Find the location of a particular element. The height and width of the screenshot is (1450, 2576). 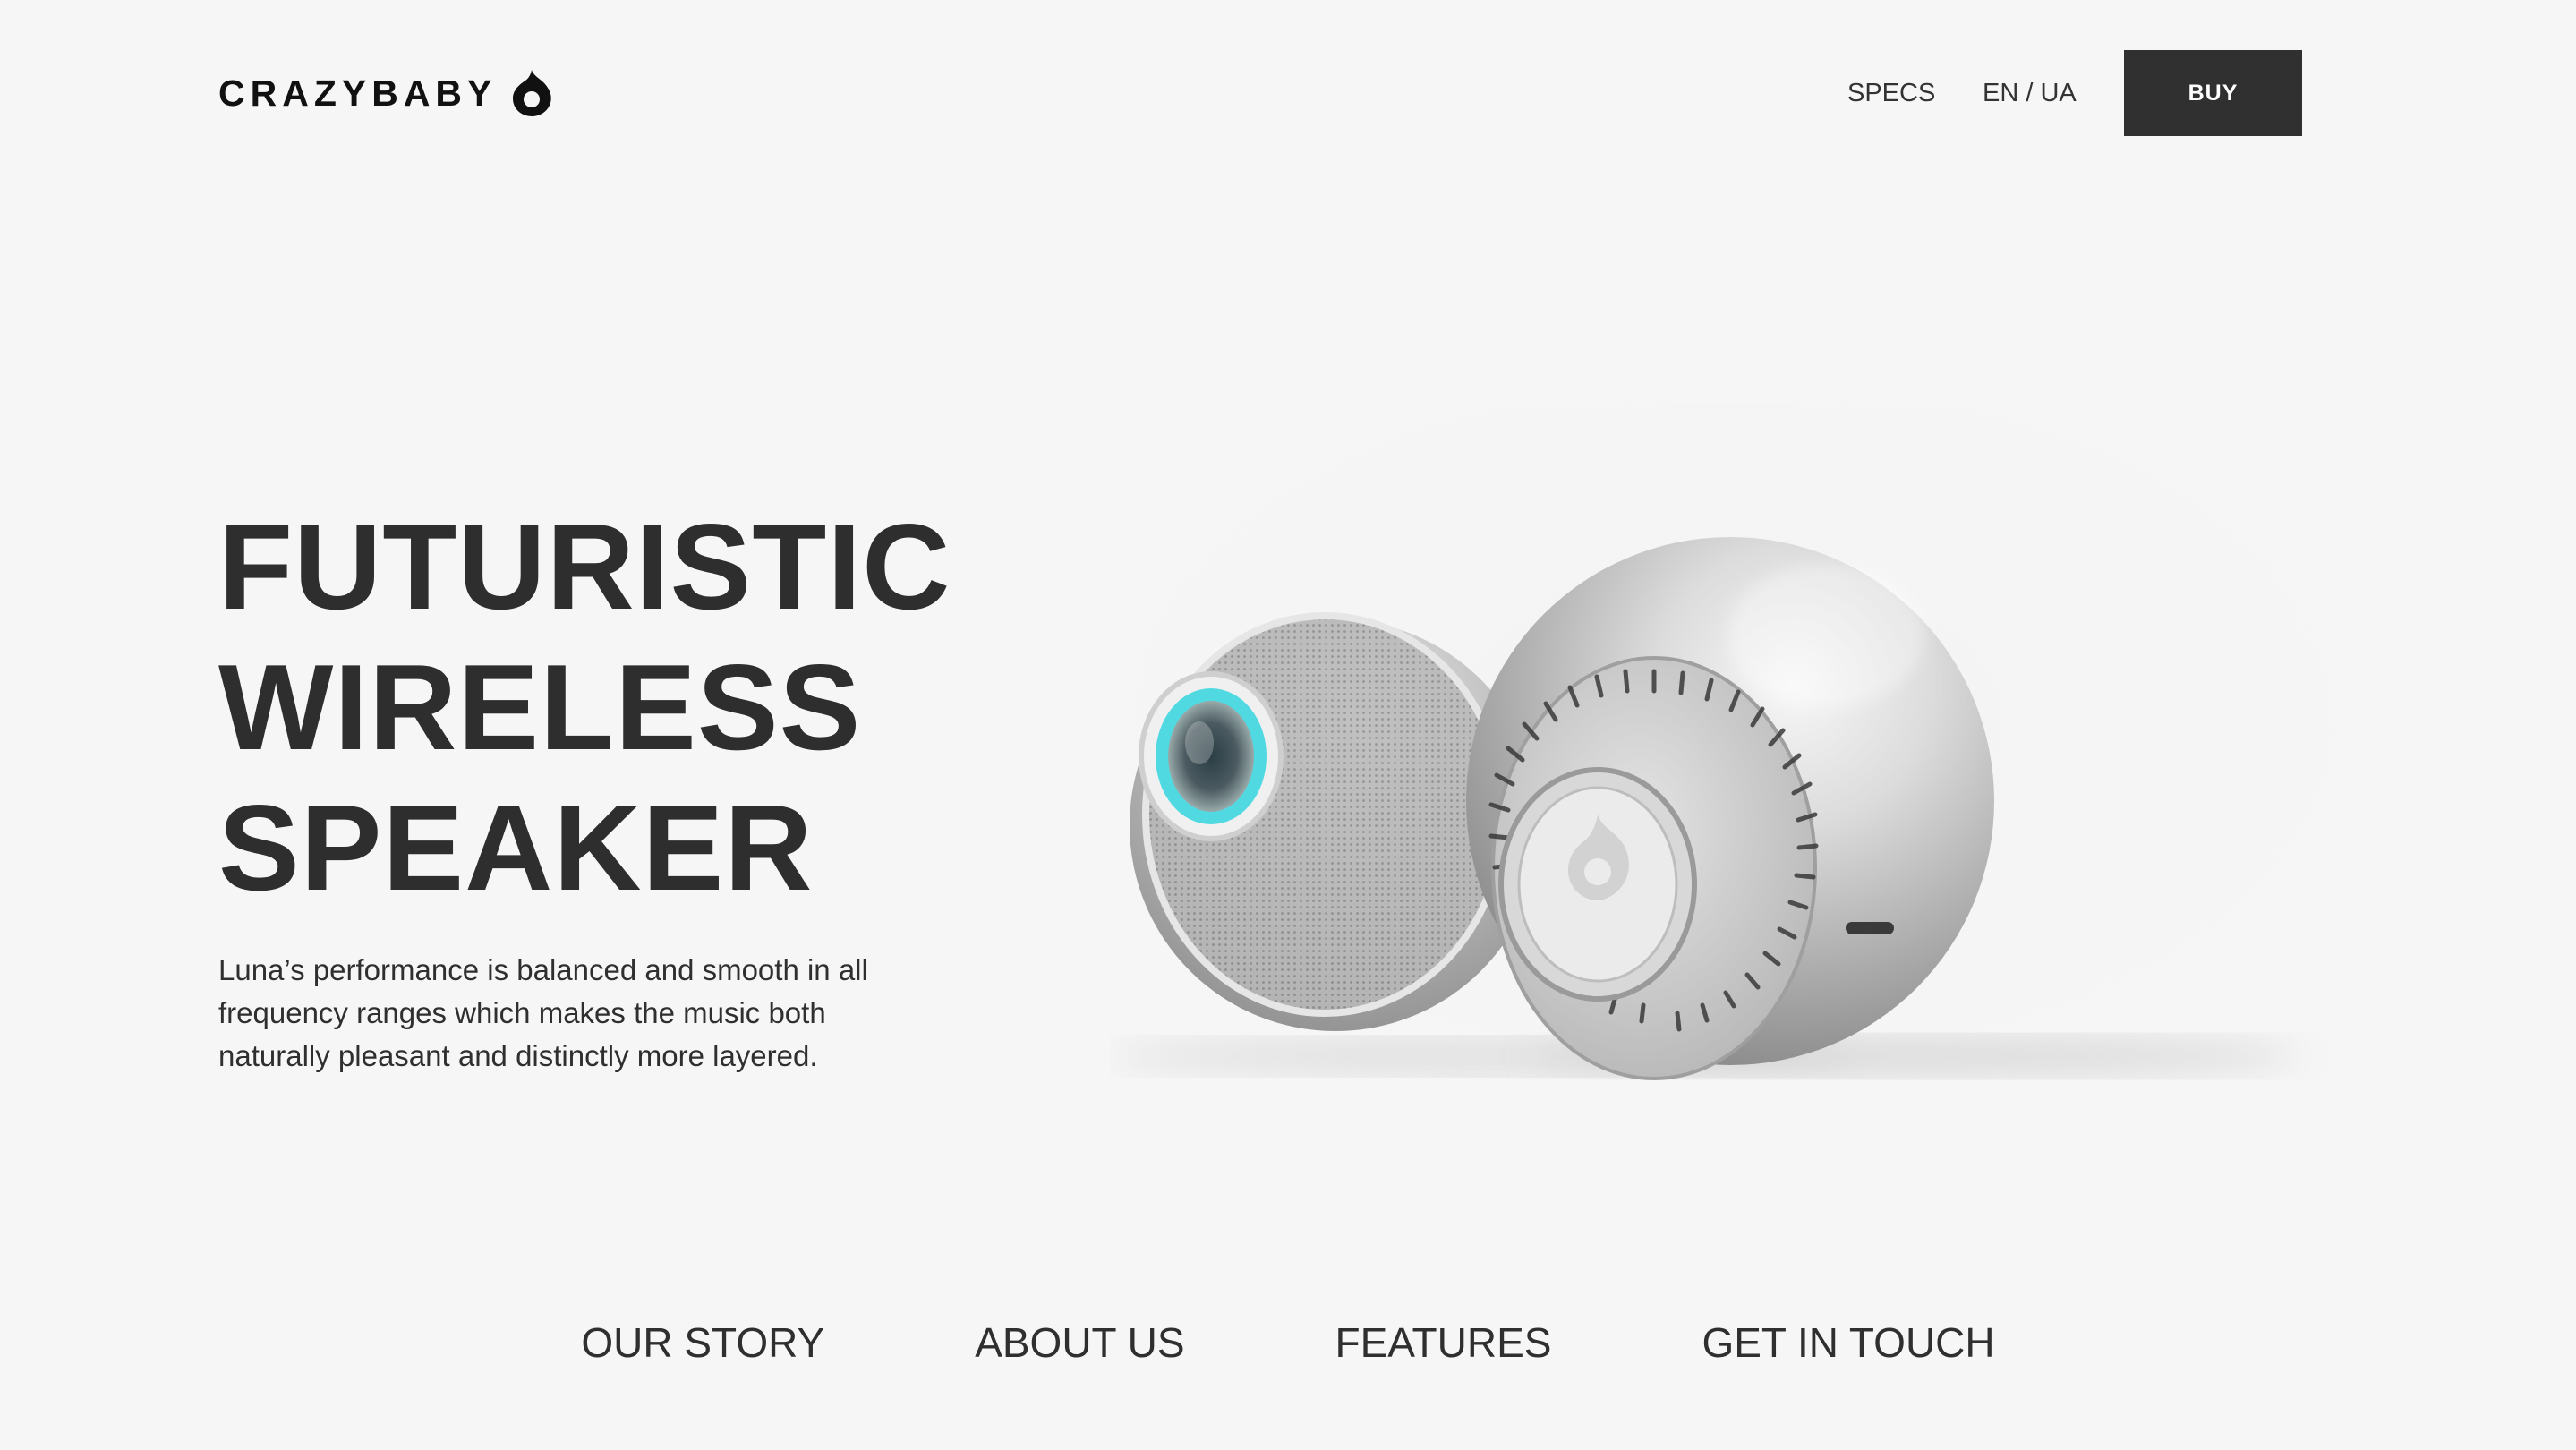

hero-title-line: FUTURISTIC is located at coordinates (584, 567).